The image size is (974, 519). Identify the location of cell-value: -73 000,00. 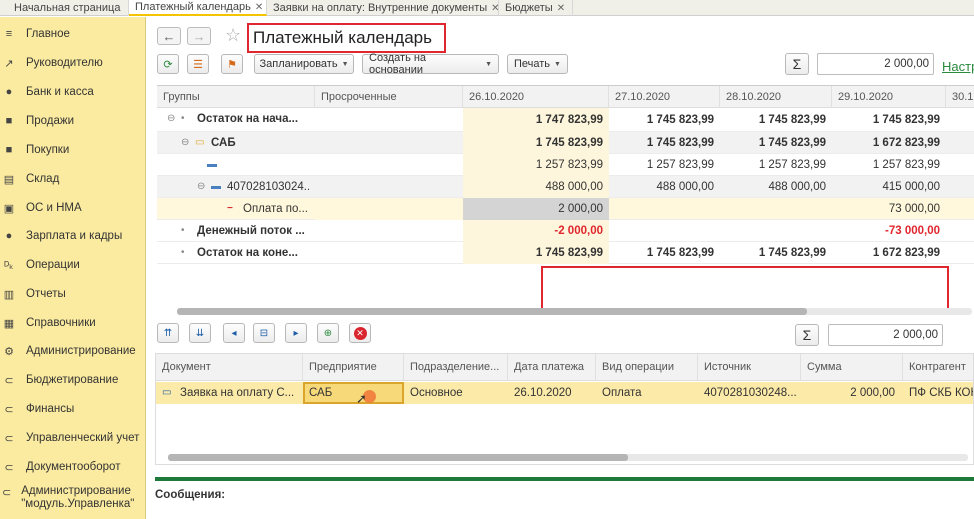
(889, 231).